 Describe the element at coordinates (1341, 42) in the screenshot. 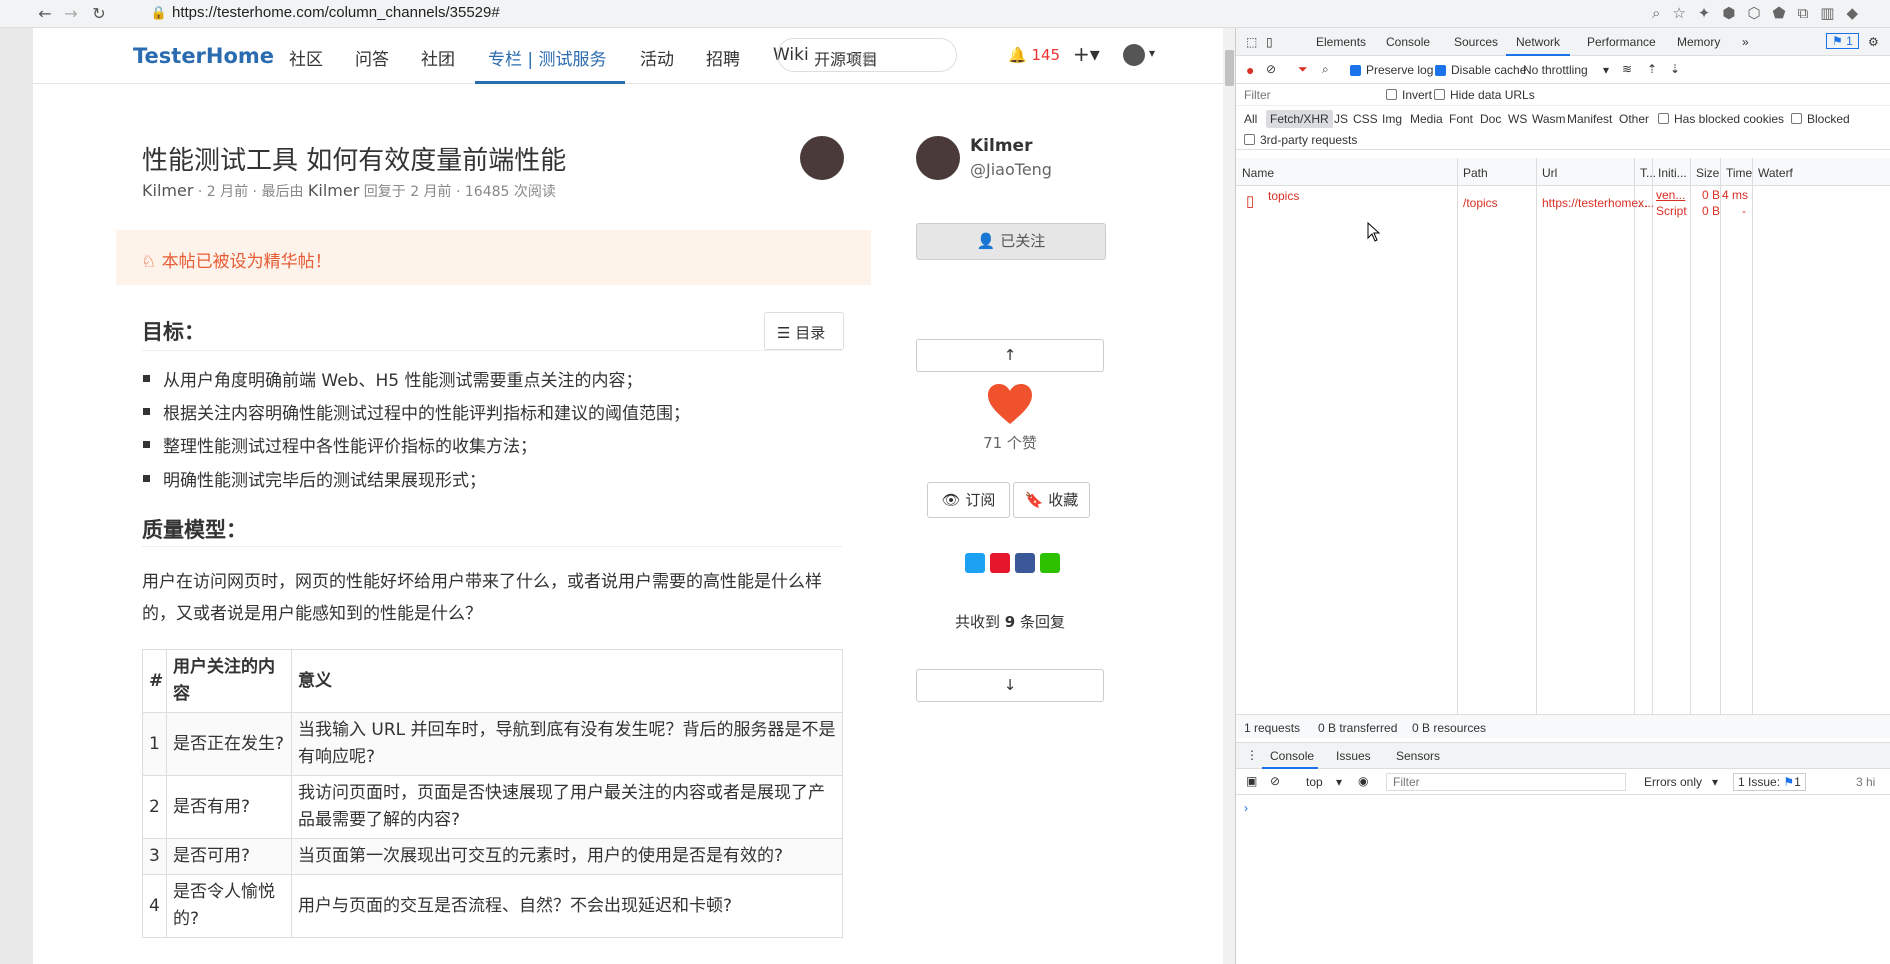

I see `tab-elements: Elements` at that location.